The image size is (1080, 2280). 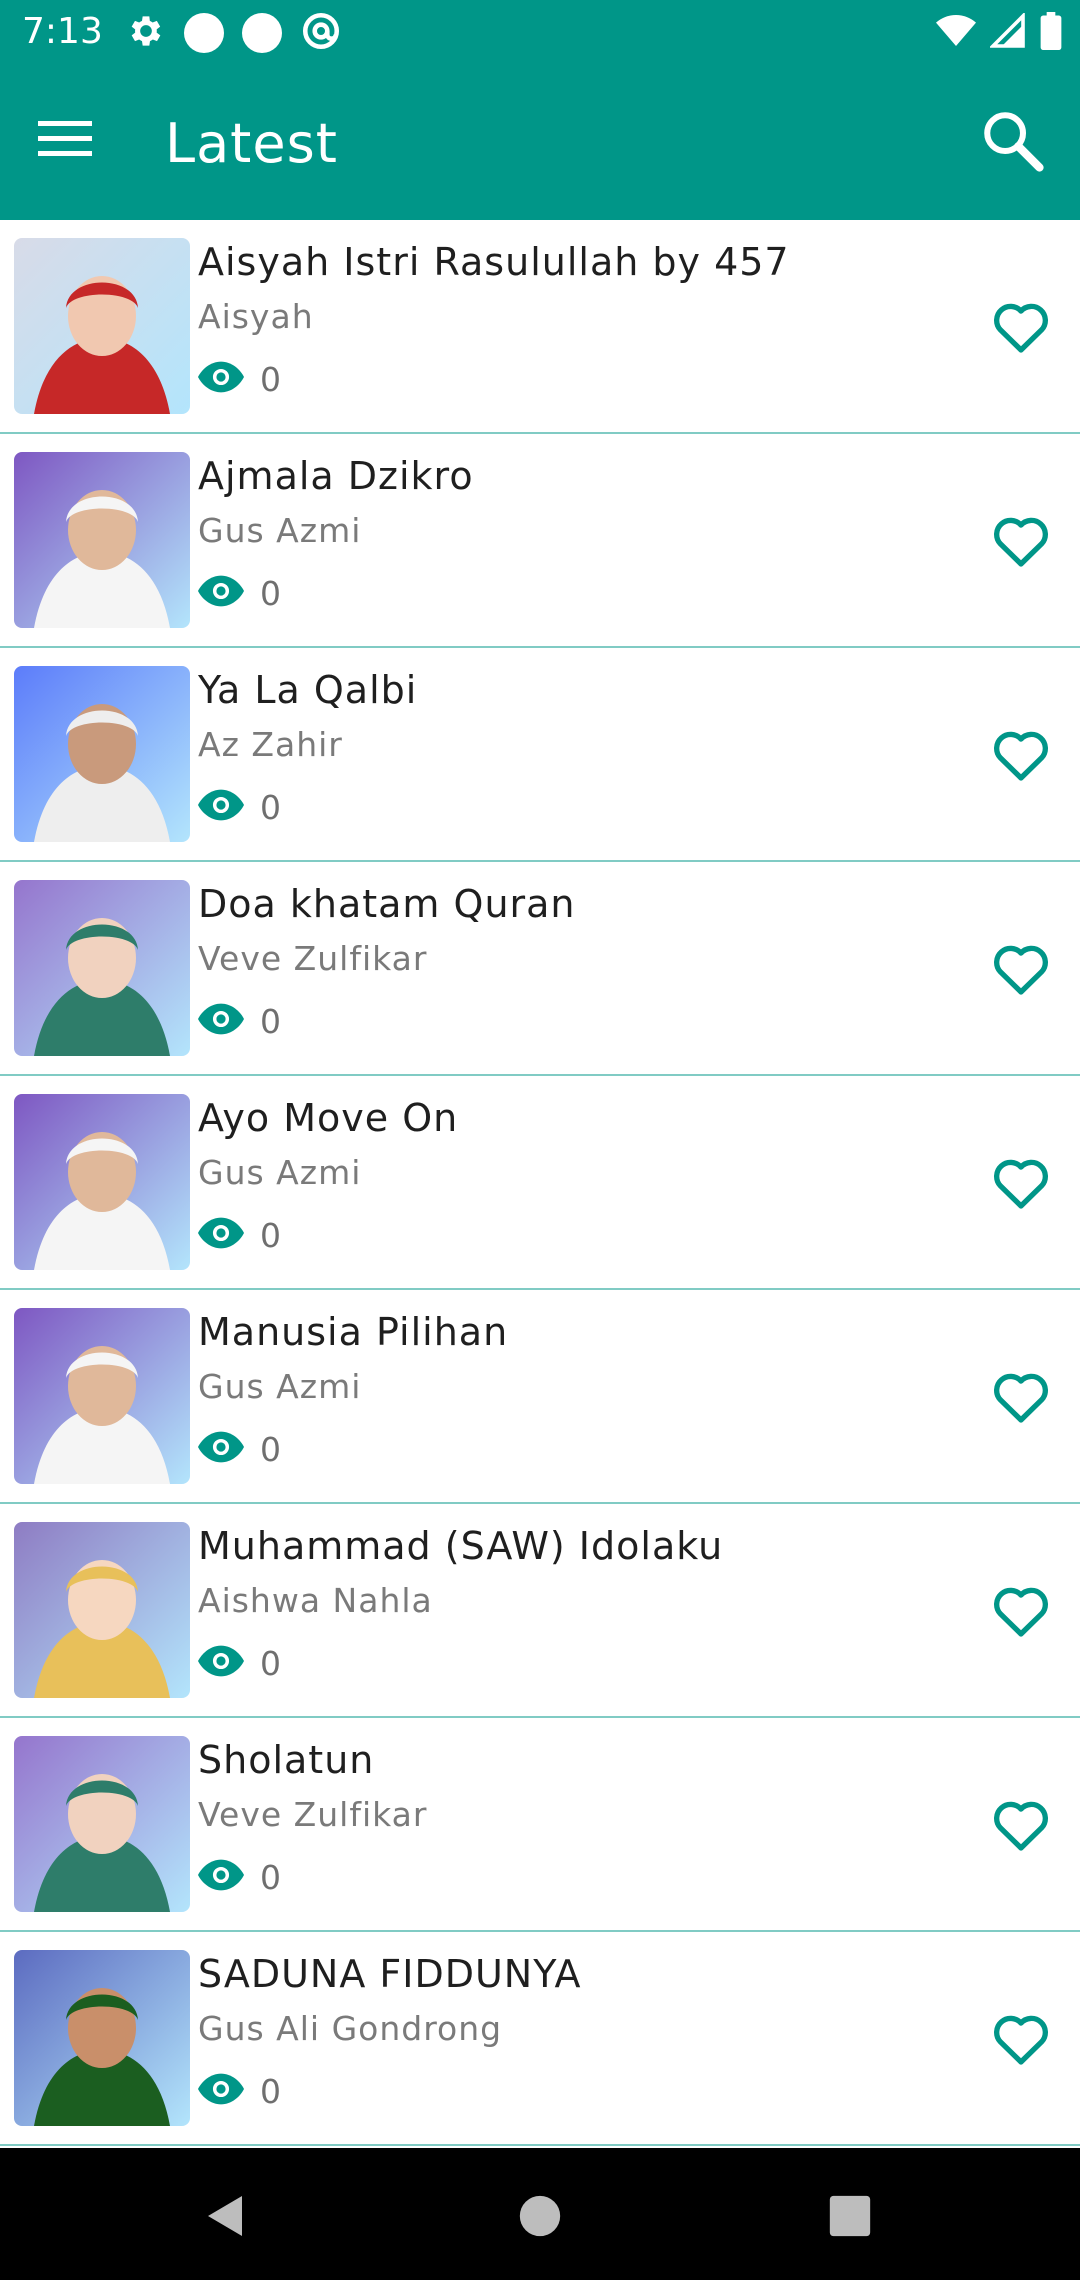 What do you see at coordinates (540, 541) in the screenshot?
I see `song-list-item: Ajmala Dzikro Gus Azmi 0` at bounding box center [540, 541].